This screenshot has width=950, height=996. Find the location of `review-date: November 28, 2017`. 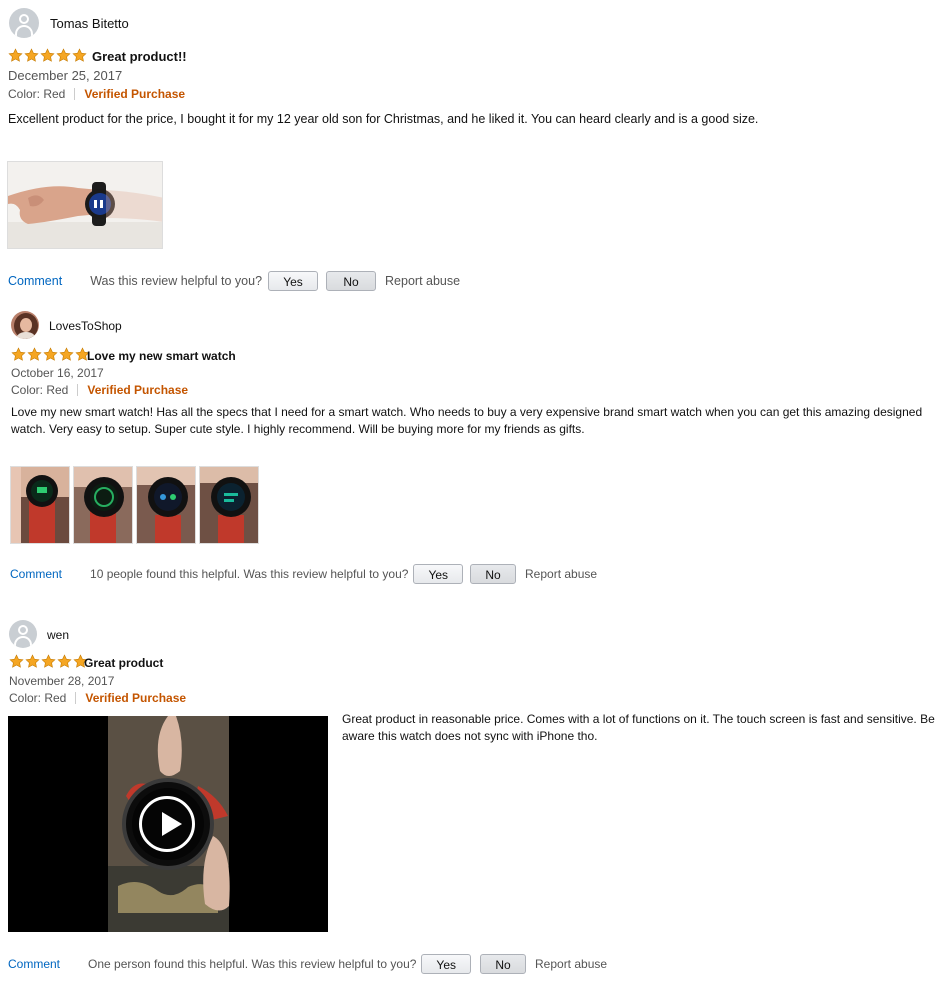

review-date: November 28, 2017 is located at coordinates (62, 681).